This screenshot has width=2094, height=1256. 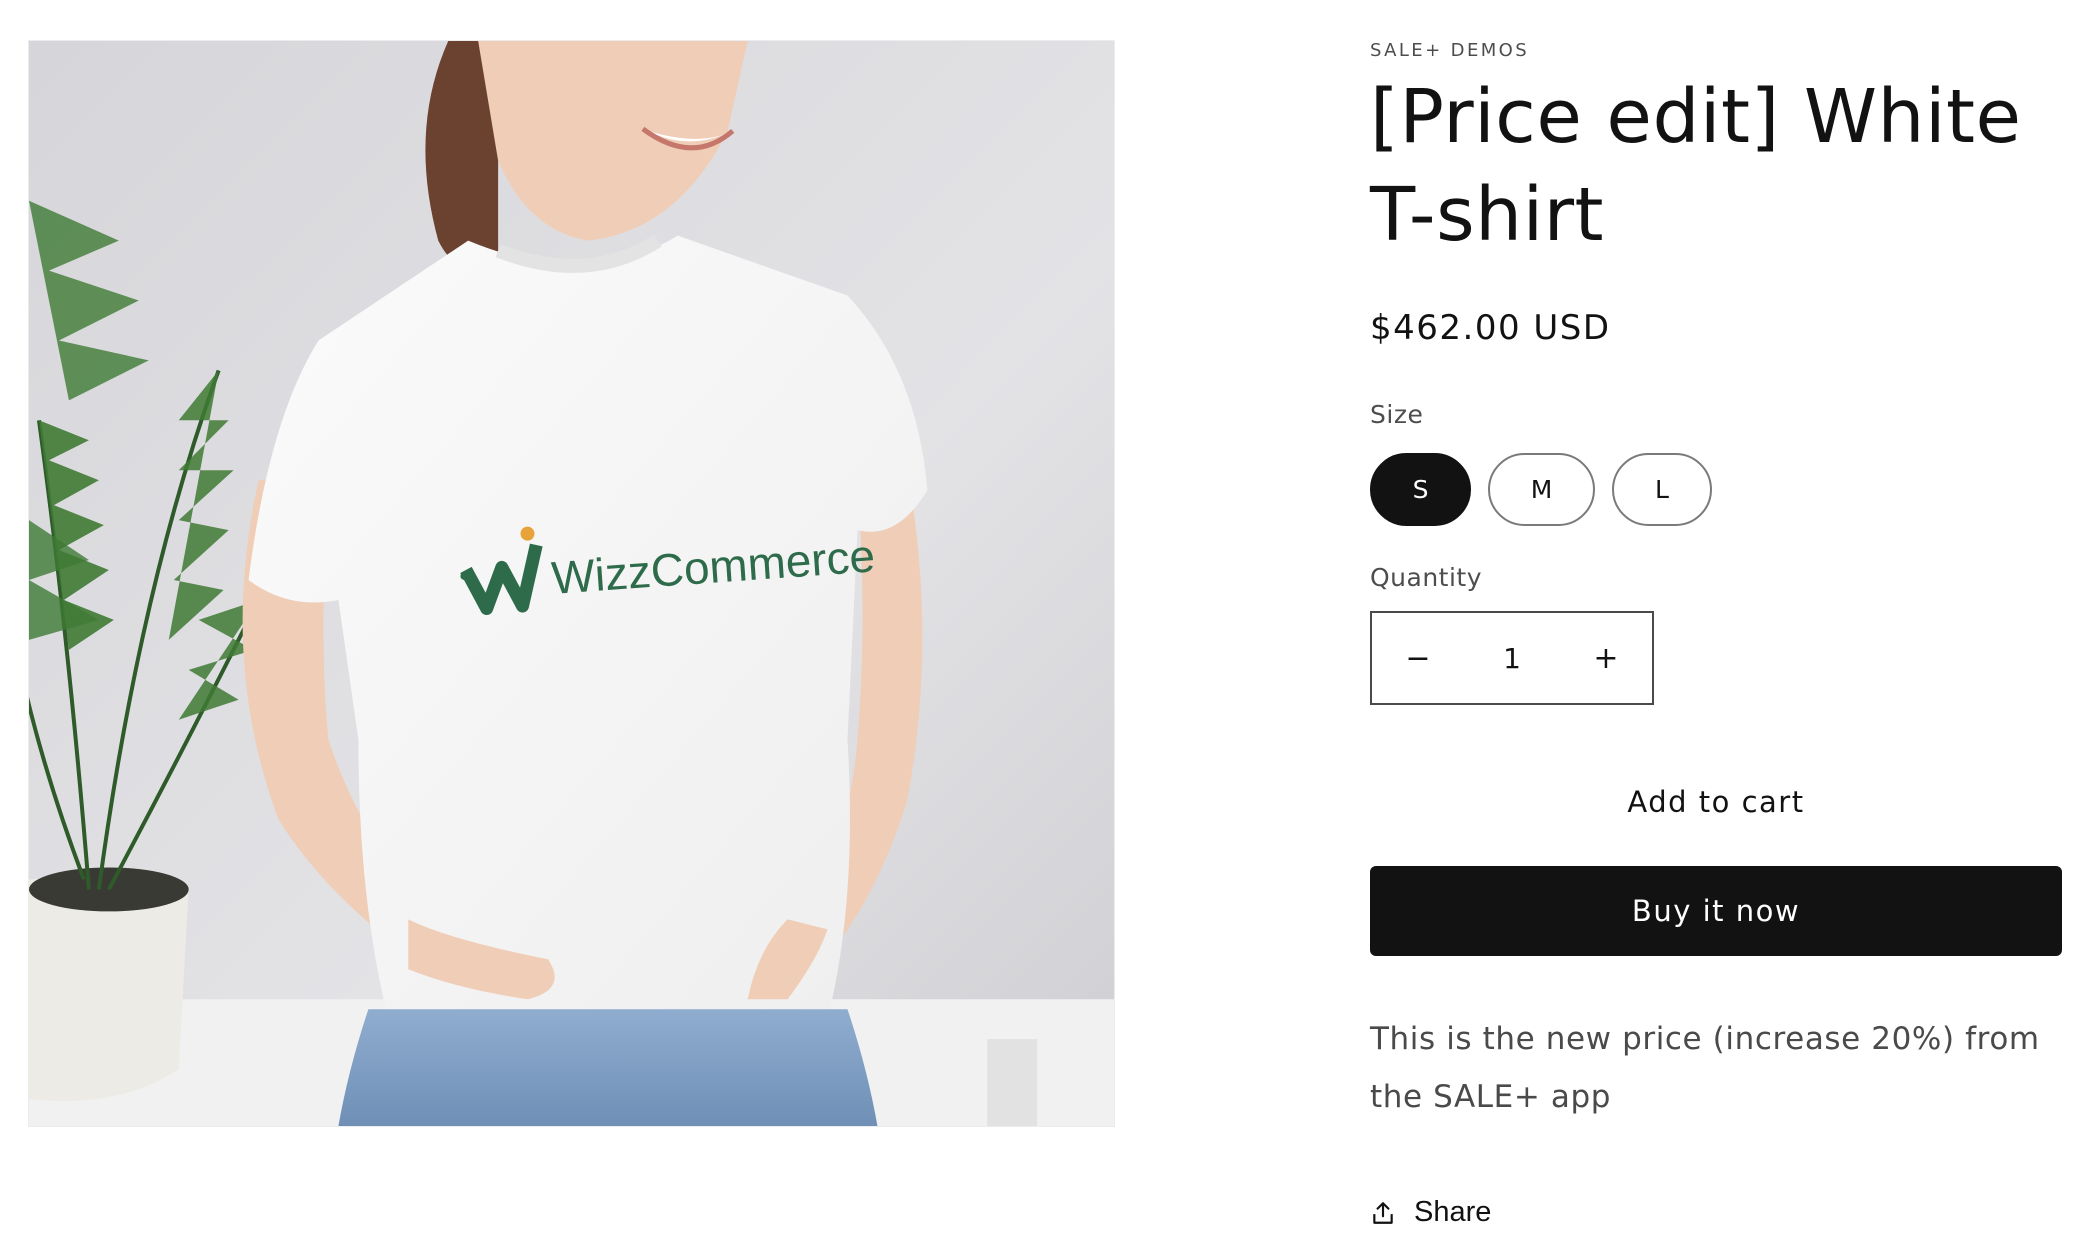 What do you see at coordinates (1397, 414) in the screenshot?
I see `size-label: Size` at bounding box center [1397, 414].